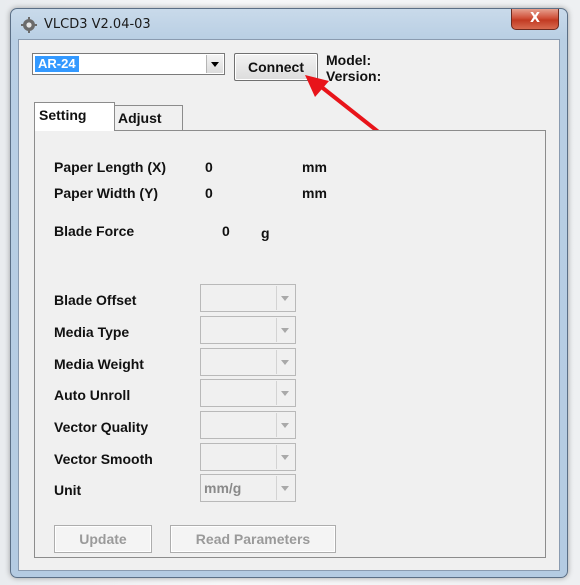 The height and width of the screenshot is (585, 580). I want to click on device-select: AR-24, so click(128, 64).